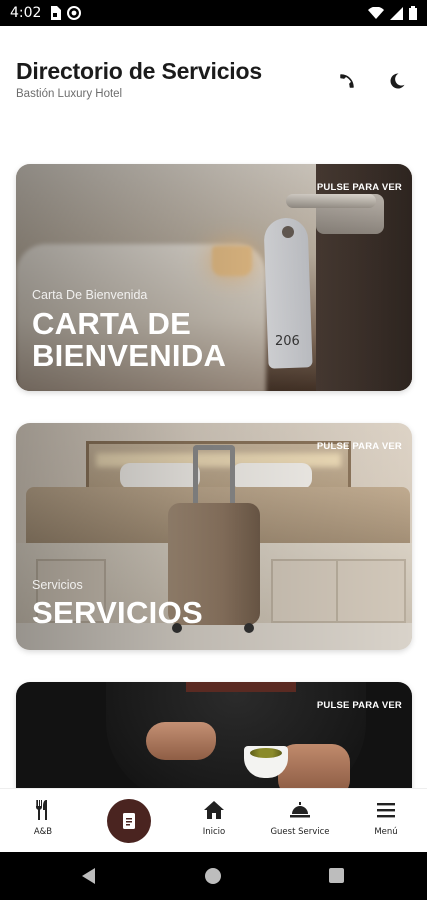  I want to click on hamburger-menu-icon, so click(386, 810).